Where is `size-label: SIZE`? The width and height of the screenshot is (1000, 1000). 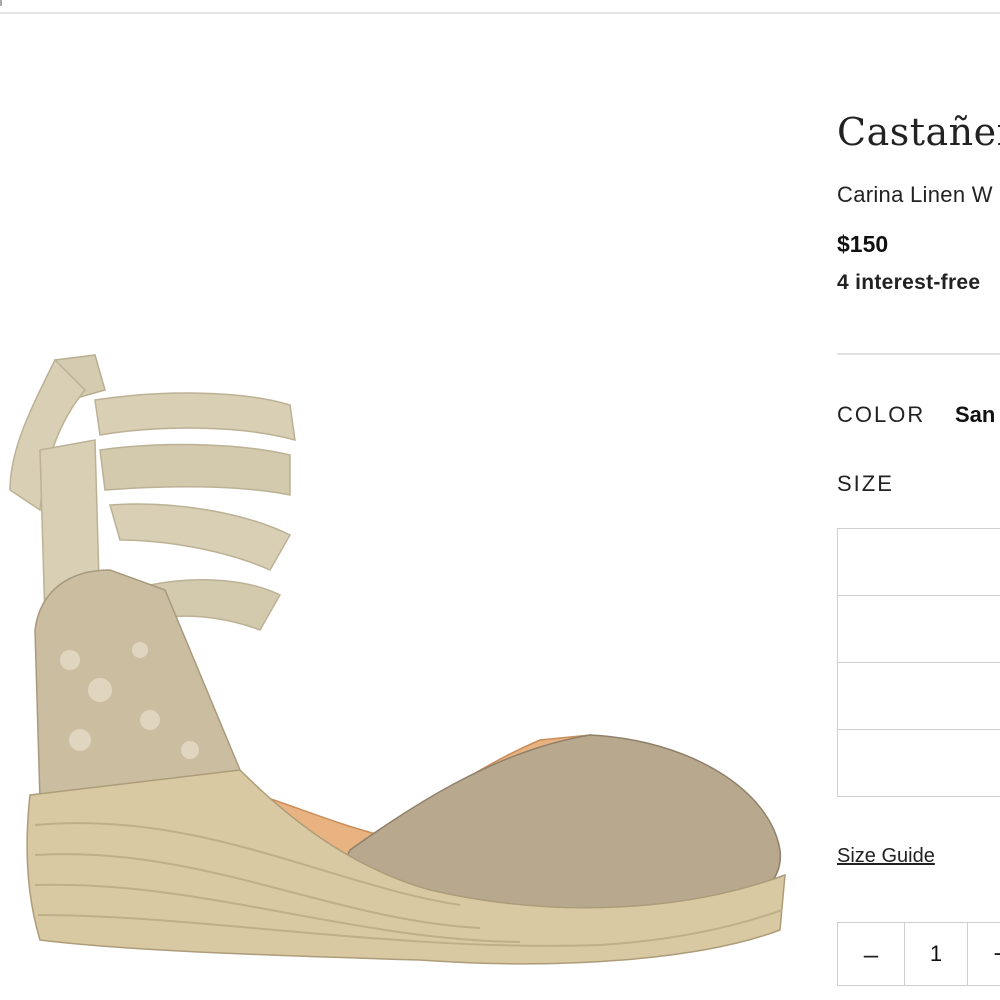 size-label: SIZE is located at coordinates (865, 483).